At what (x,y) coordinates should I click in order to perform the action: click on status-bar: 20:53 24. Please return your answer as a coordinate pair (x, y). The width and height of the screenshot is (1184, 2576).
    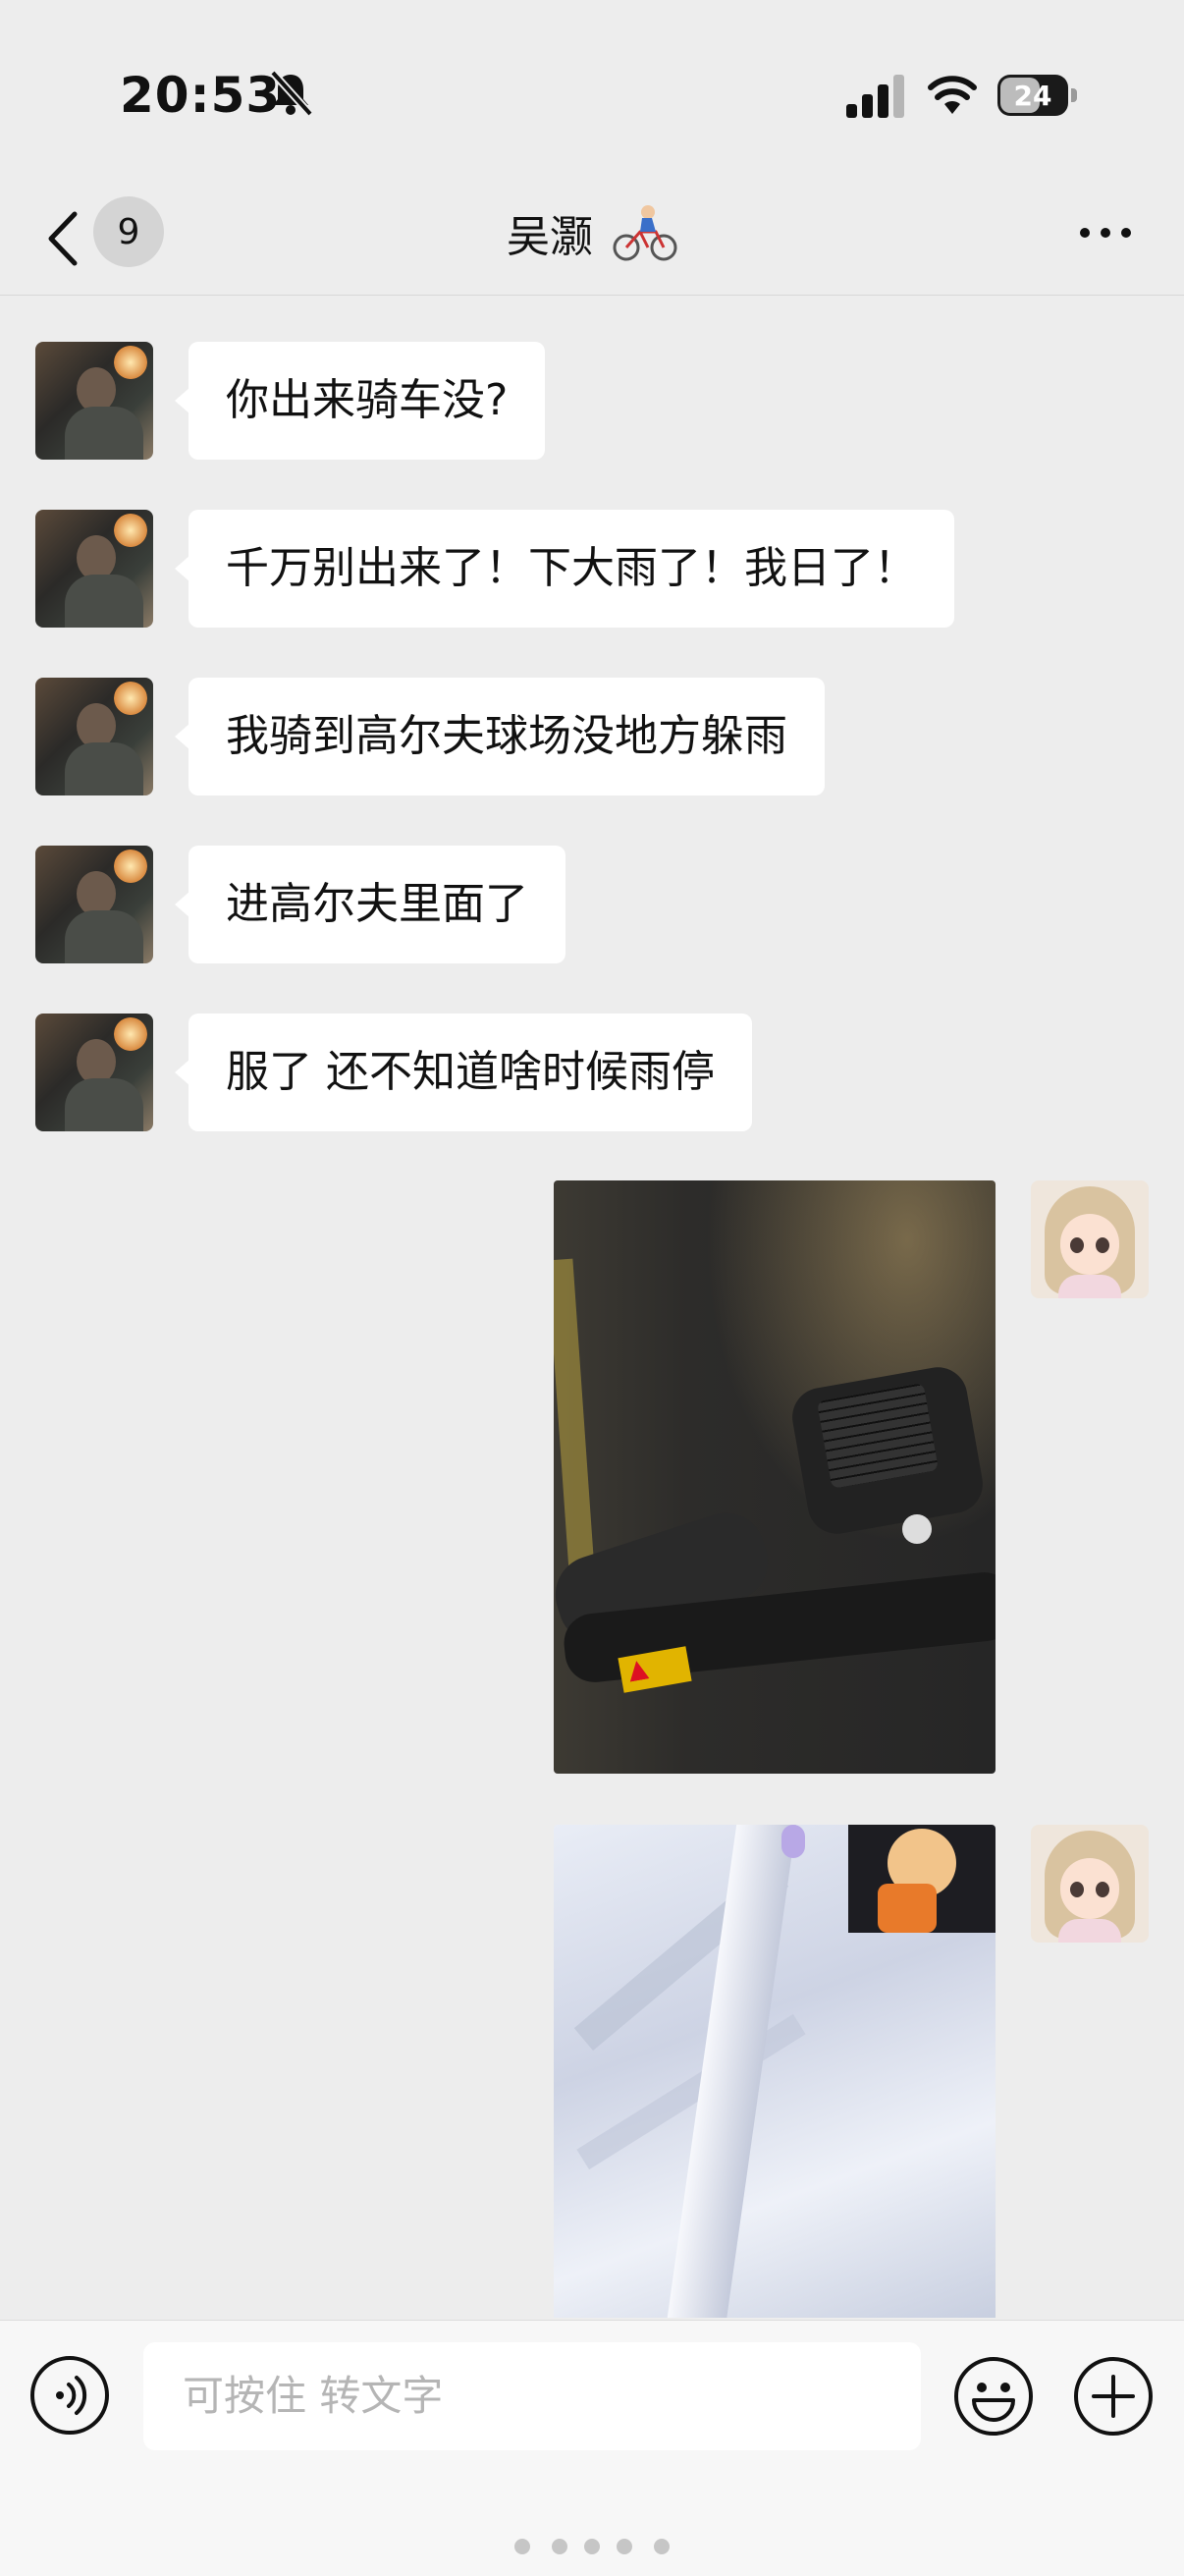
    Looking at the image, I should click on (592, 93).